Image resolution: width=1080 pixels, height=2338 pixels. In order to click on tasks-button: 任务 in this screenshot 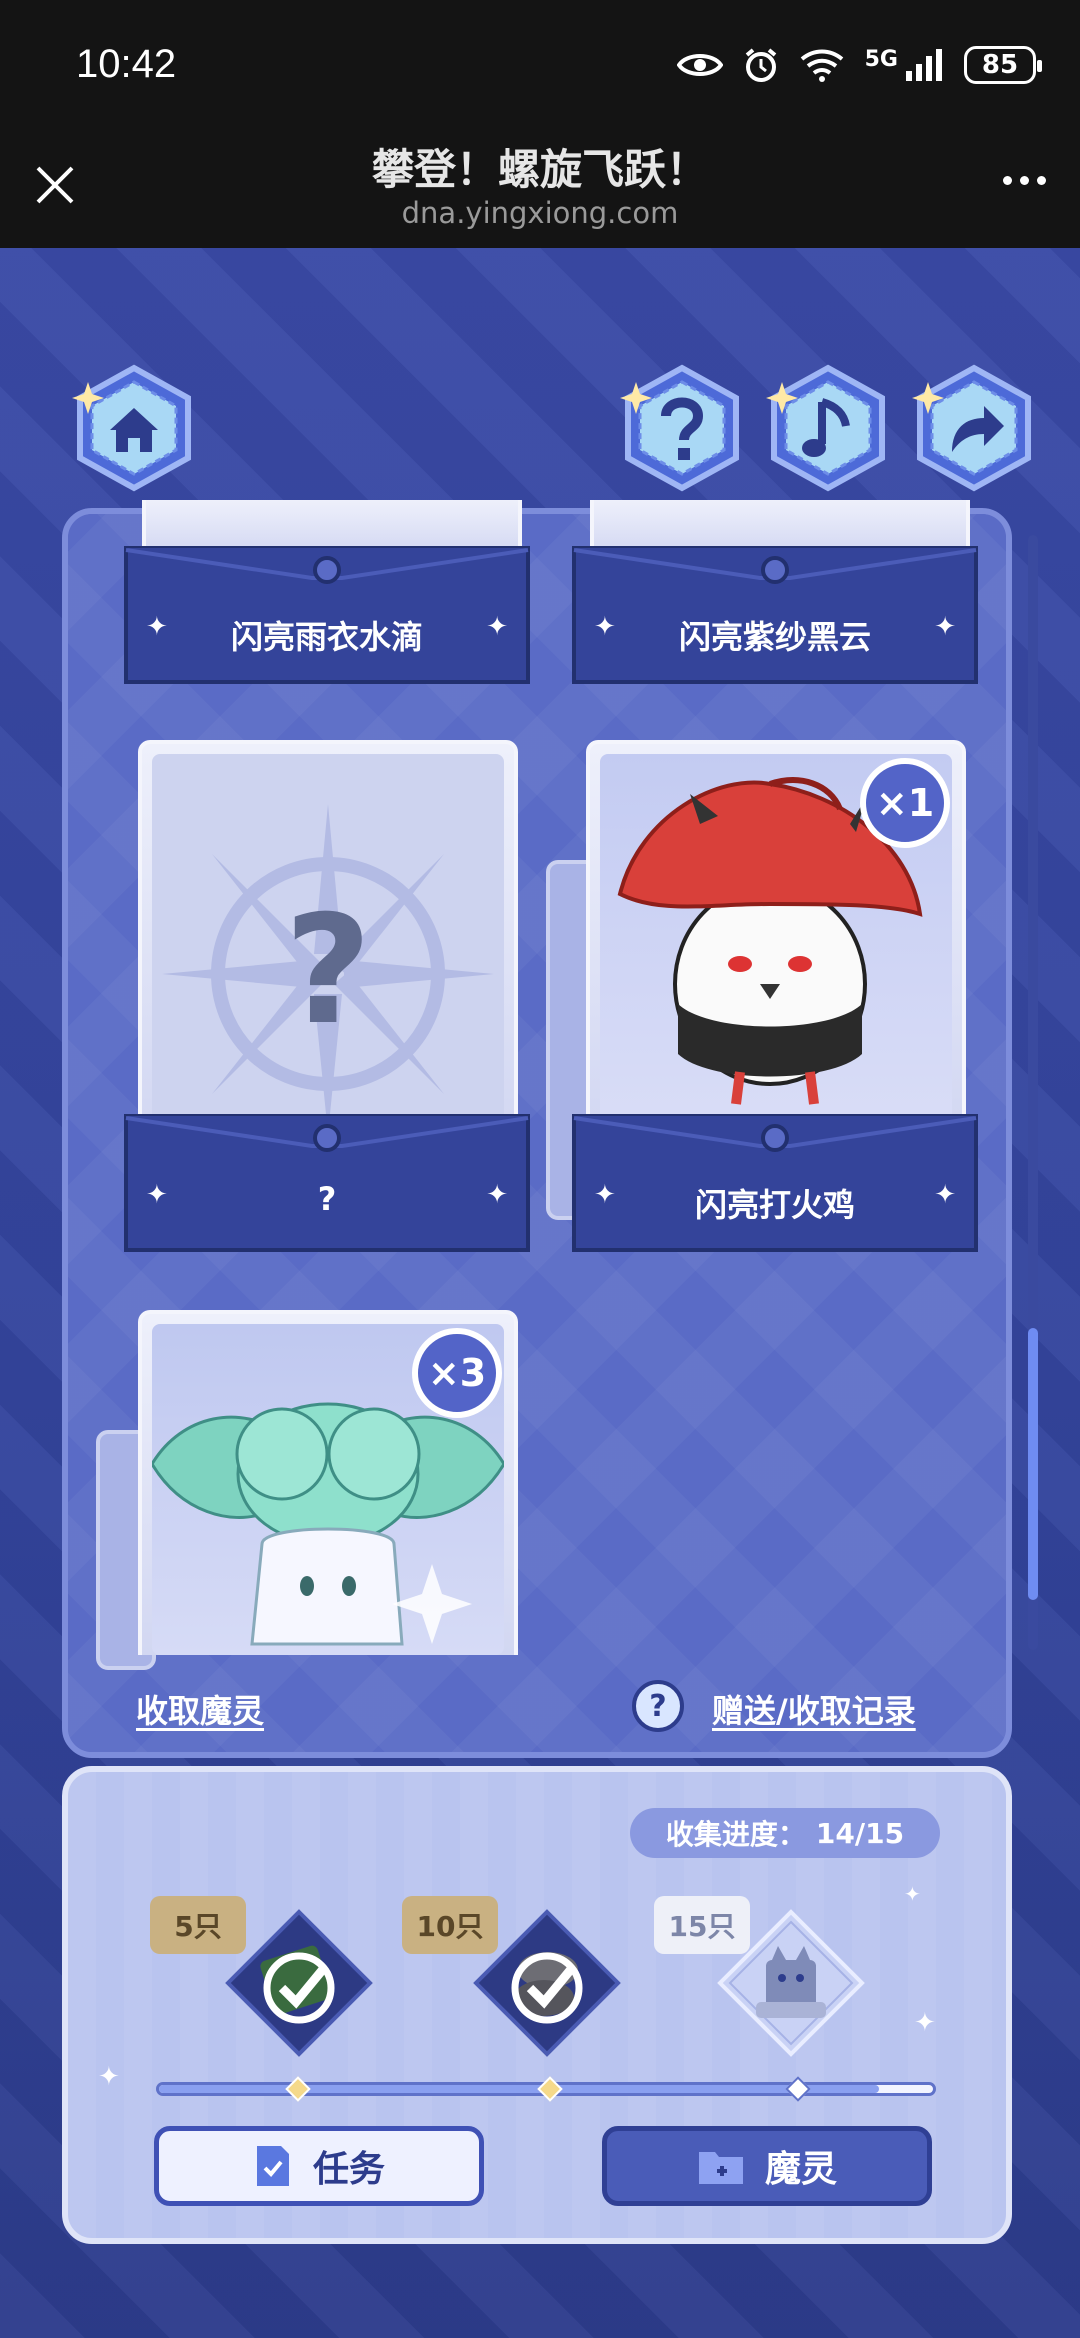, I will do `click(319, 2166)`.